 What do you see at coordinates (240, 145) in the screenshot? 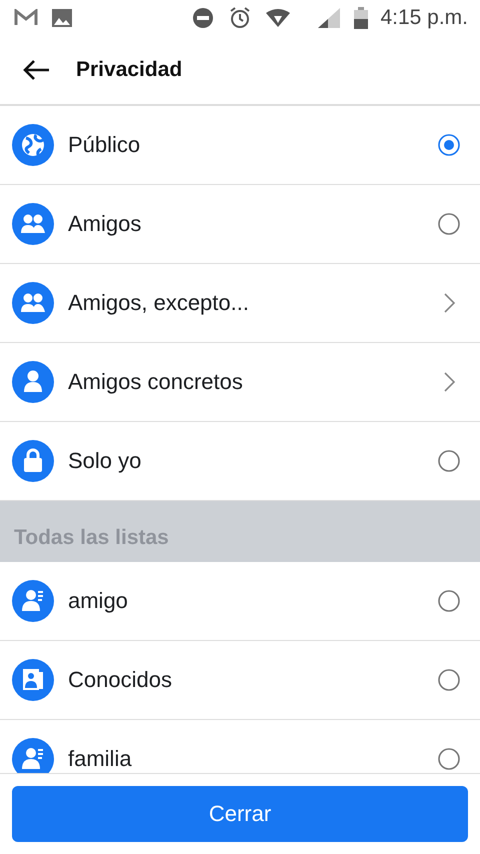
I see `privacy-option: Público` at bounding box center [240, 145].